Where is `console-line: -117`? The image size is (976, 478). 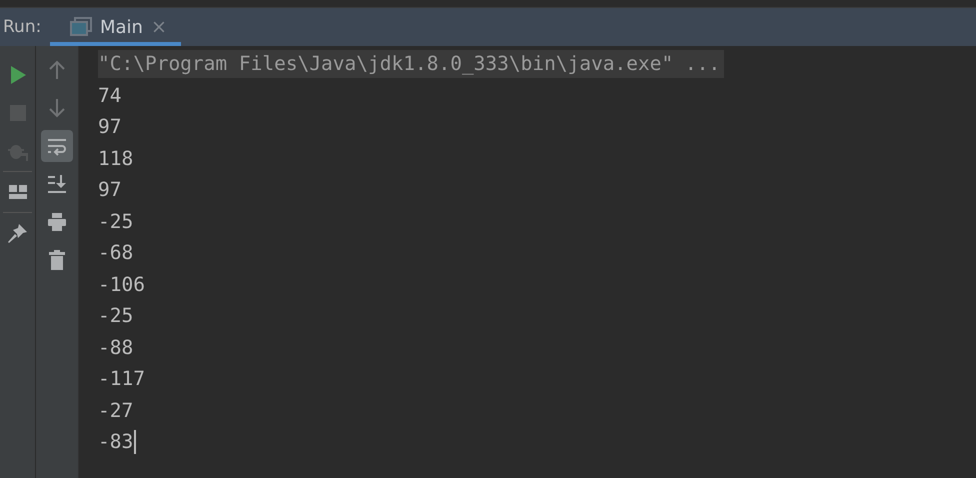
console-line: -117 is located at coordinates (121, 379).